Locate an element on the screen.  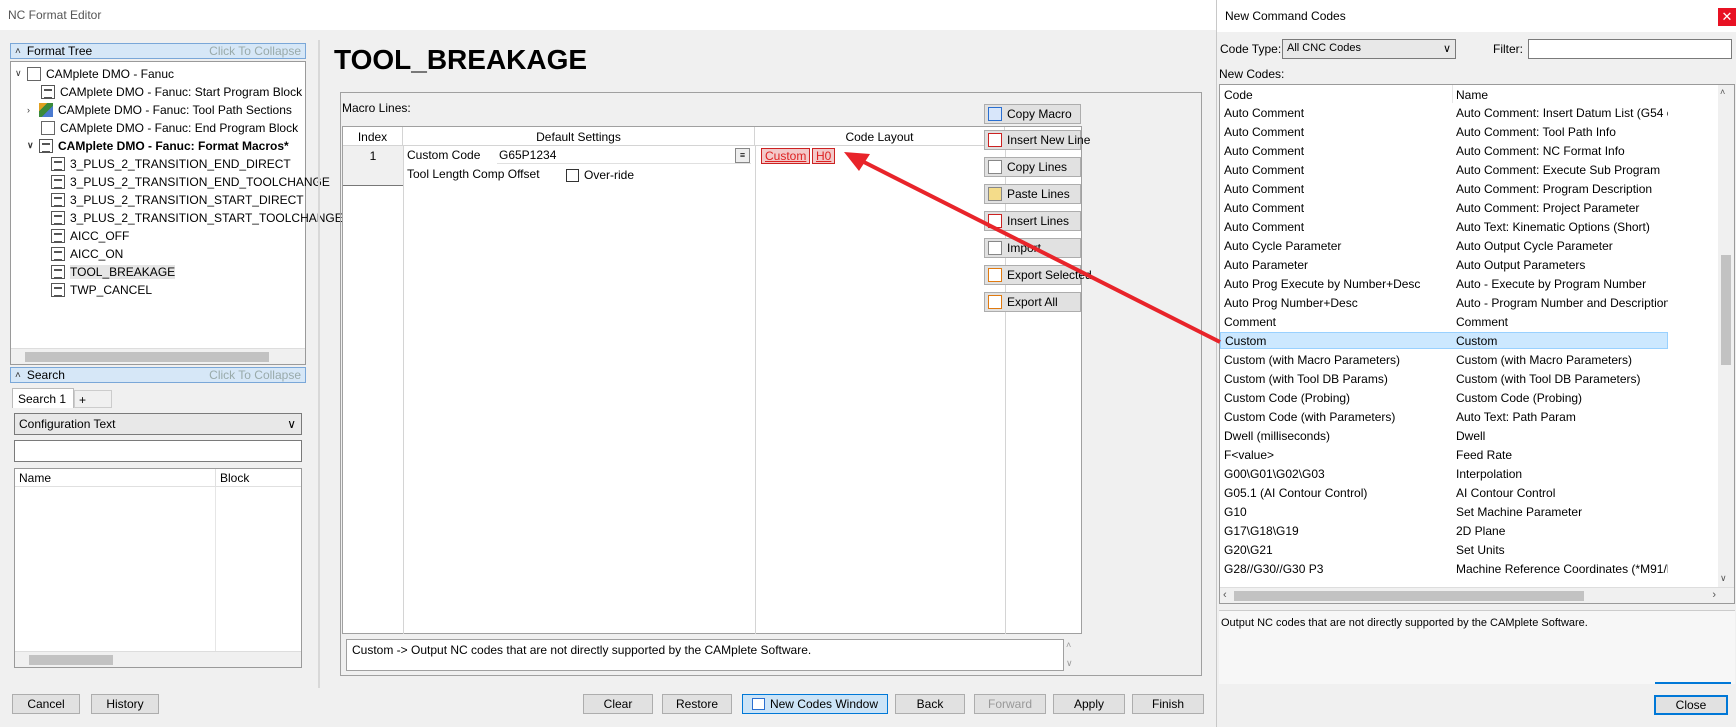
annotation-arrow is located at coordinates (1032, 248).